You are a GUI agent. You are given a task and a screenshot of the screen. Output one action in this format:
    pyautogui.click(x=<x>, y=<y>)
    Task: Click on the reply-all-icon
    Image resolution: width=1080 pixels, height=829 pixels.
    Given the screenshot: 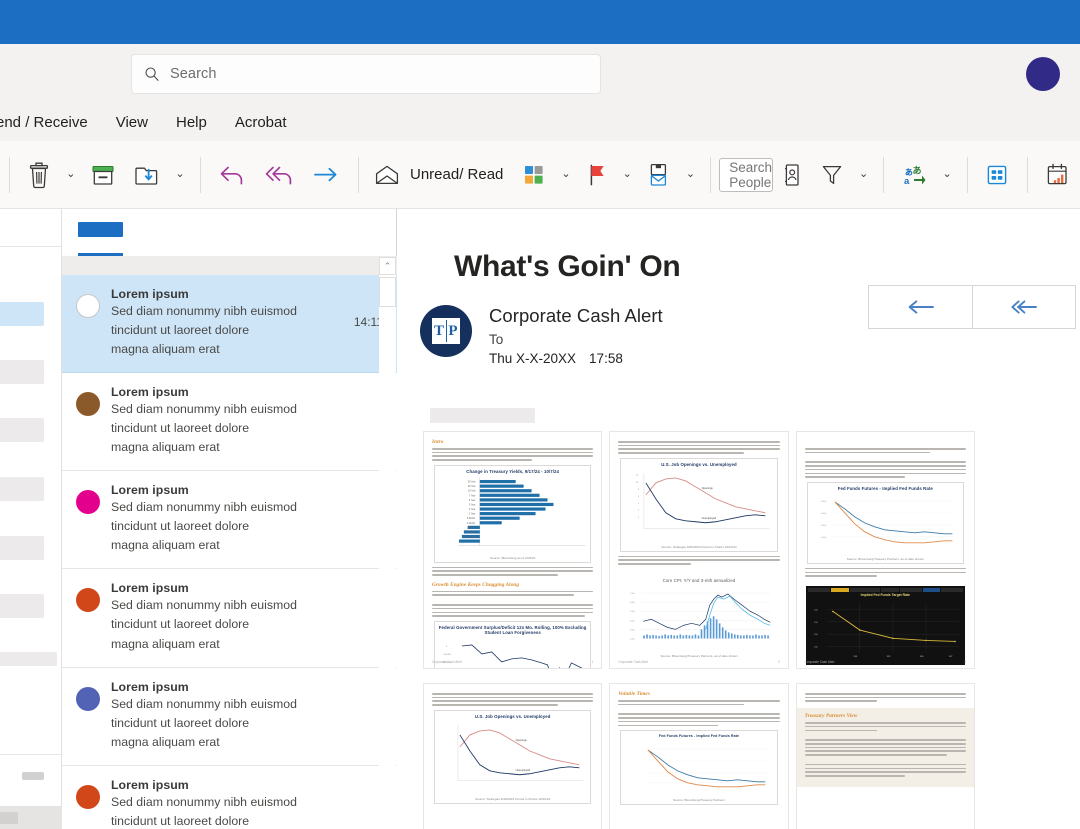 What is the action you would take?
    pyautogui.click(x=278, y=175)
    